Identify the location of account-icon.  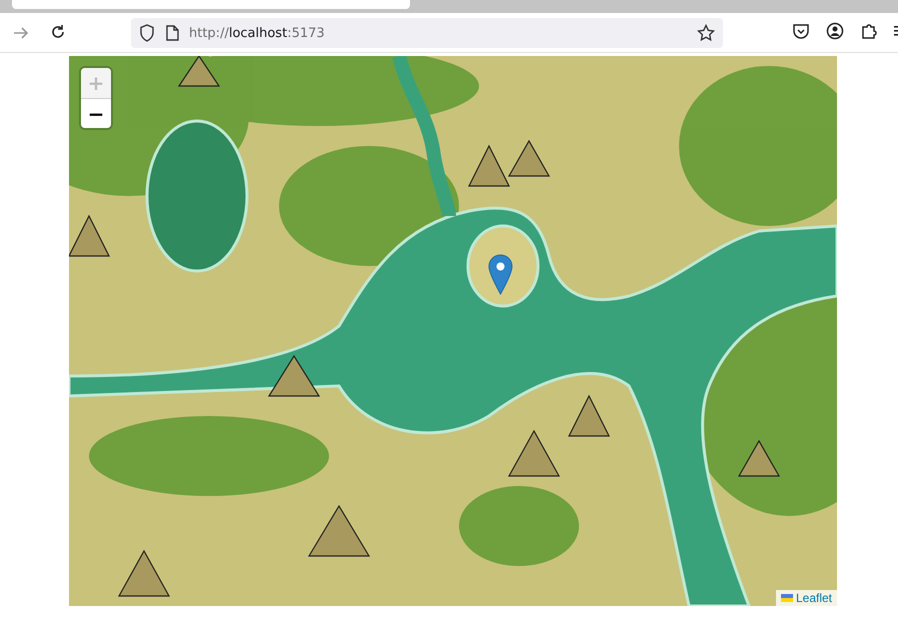
(835, 31).